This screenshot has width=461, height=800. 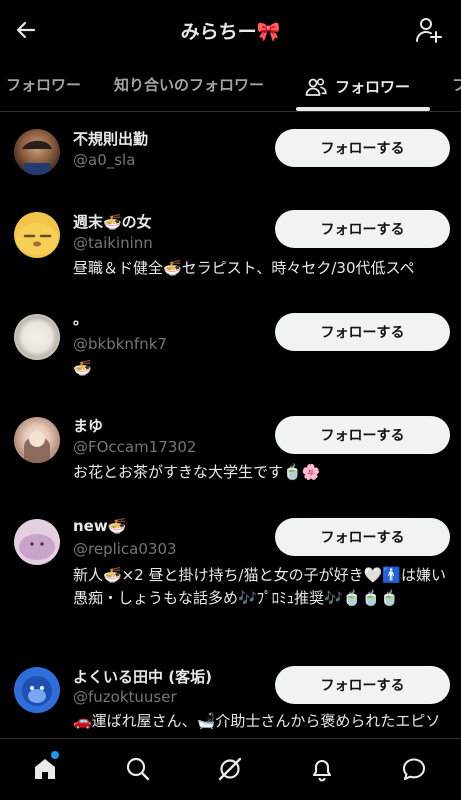 I want to click on nav-grok, so click(x=230, y=769).